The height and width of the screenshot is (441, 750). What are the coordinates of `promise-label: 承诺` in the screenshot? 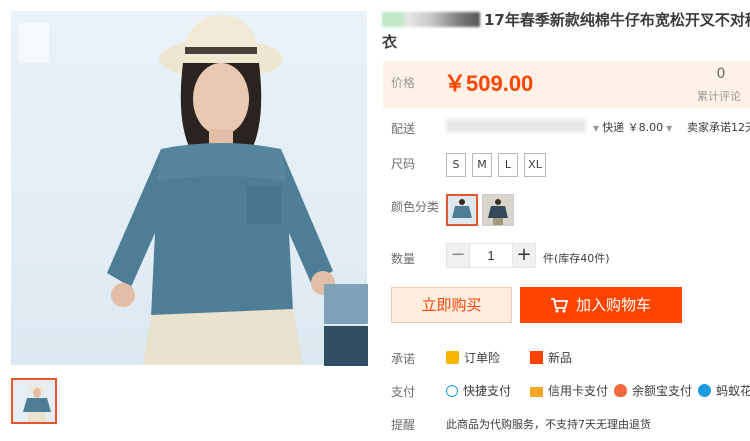 It's located at (403, 359).